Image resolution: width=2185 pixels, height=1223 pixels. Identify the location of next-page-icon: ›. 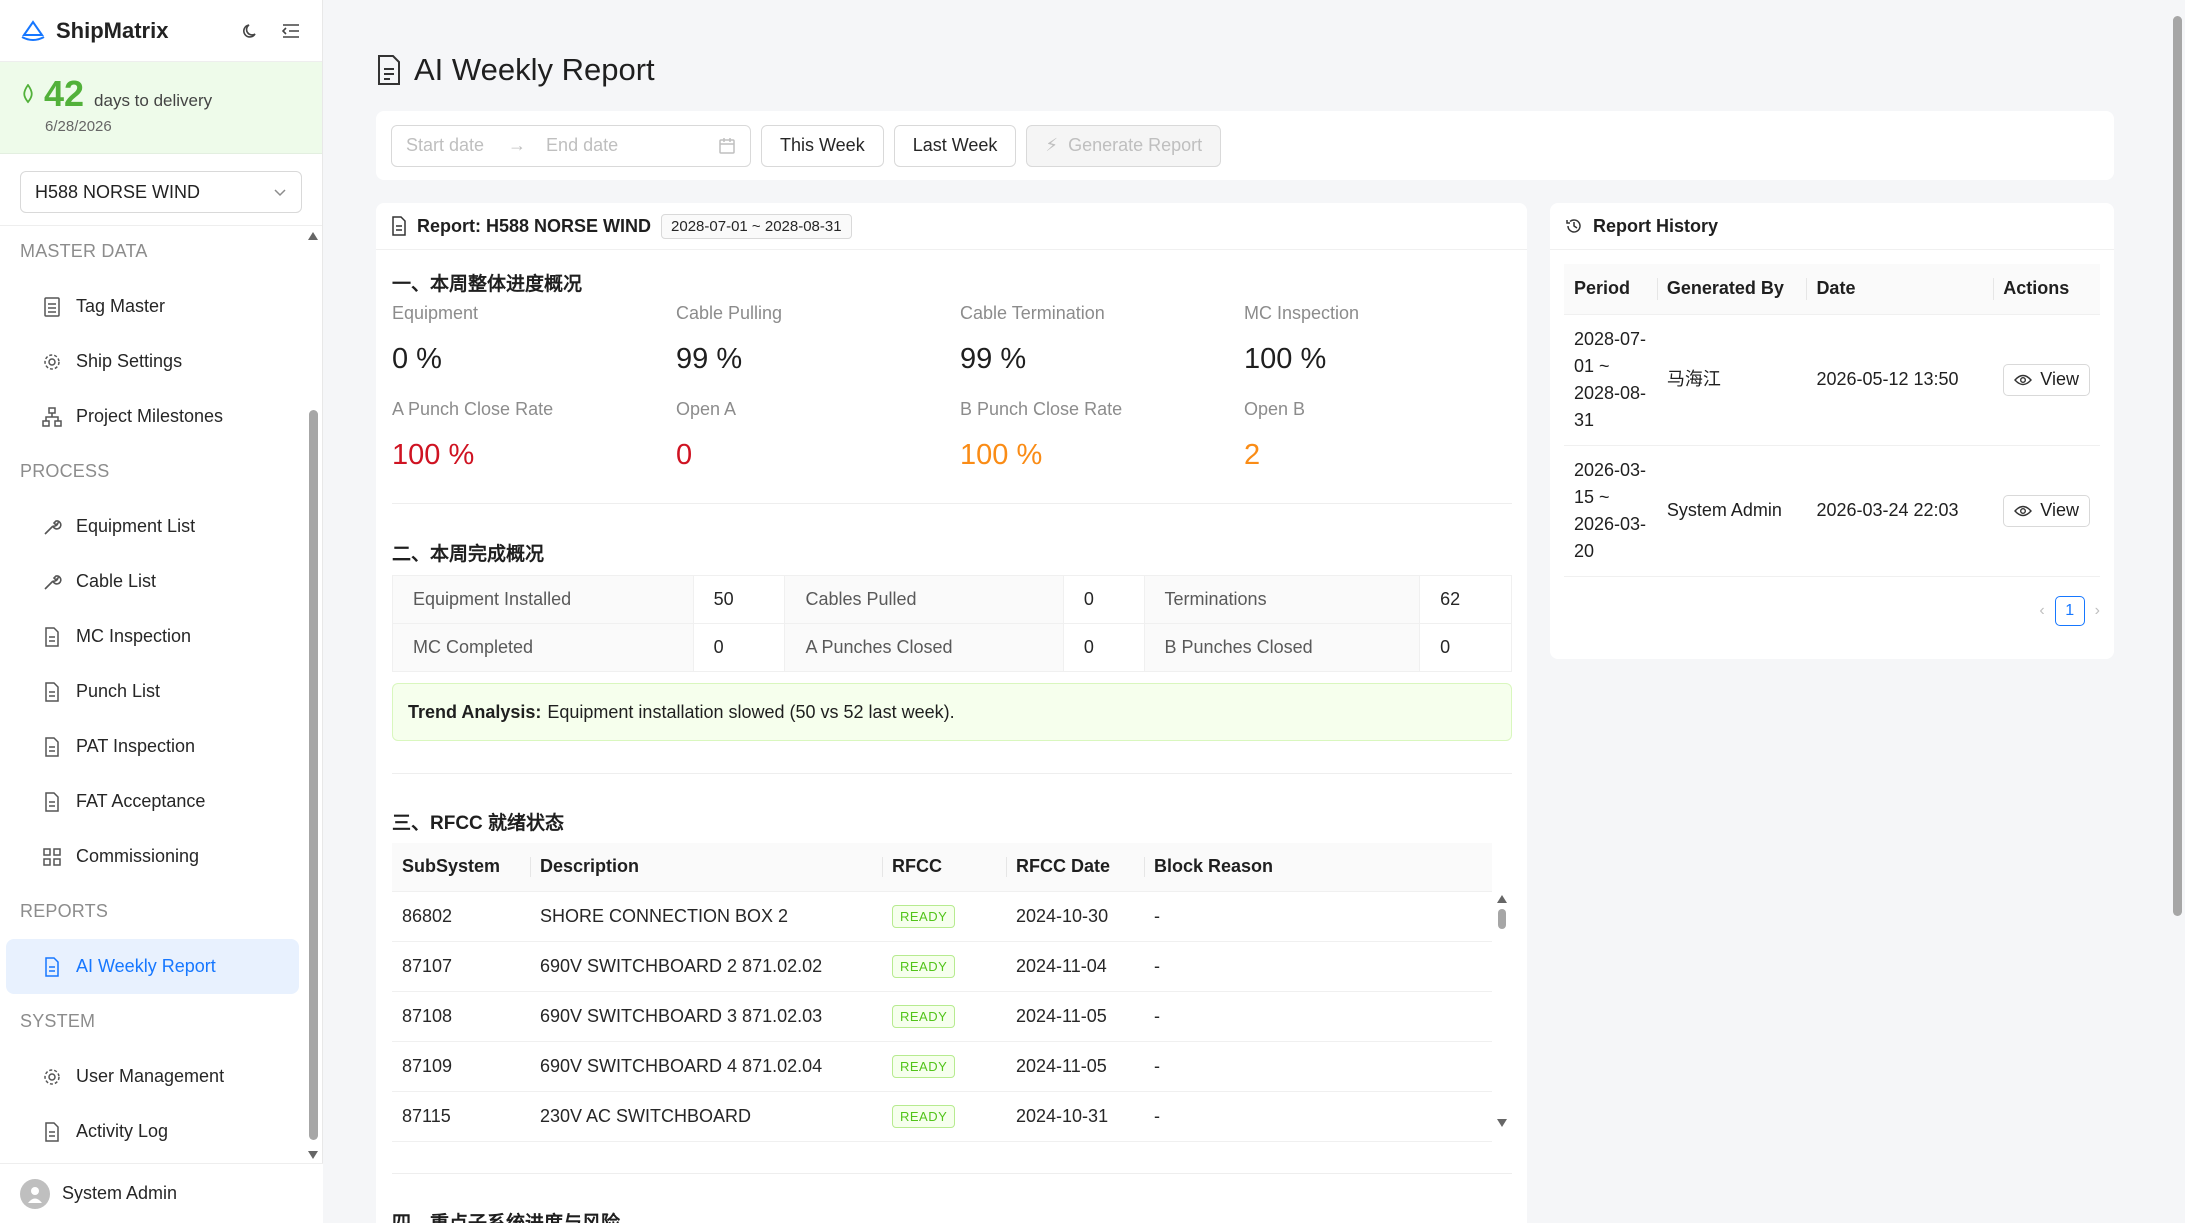
(2097, 611).